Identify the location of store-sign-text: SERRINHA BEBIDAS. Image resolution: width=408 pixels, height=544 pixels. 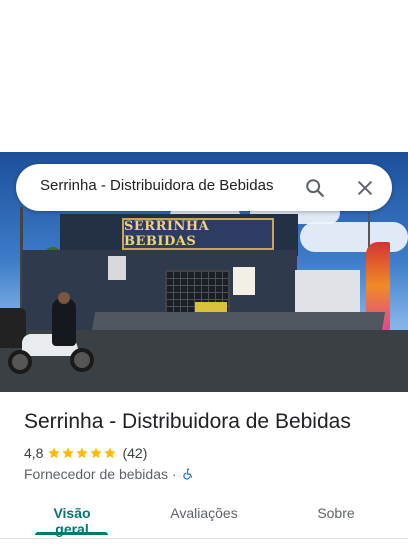
(167, 234).